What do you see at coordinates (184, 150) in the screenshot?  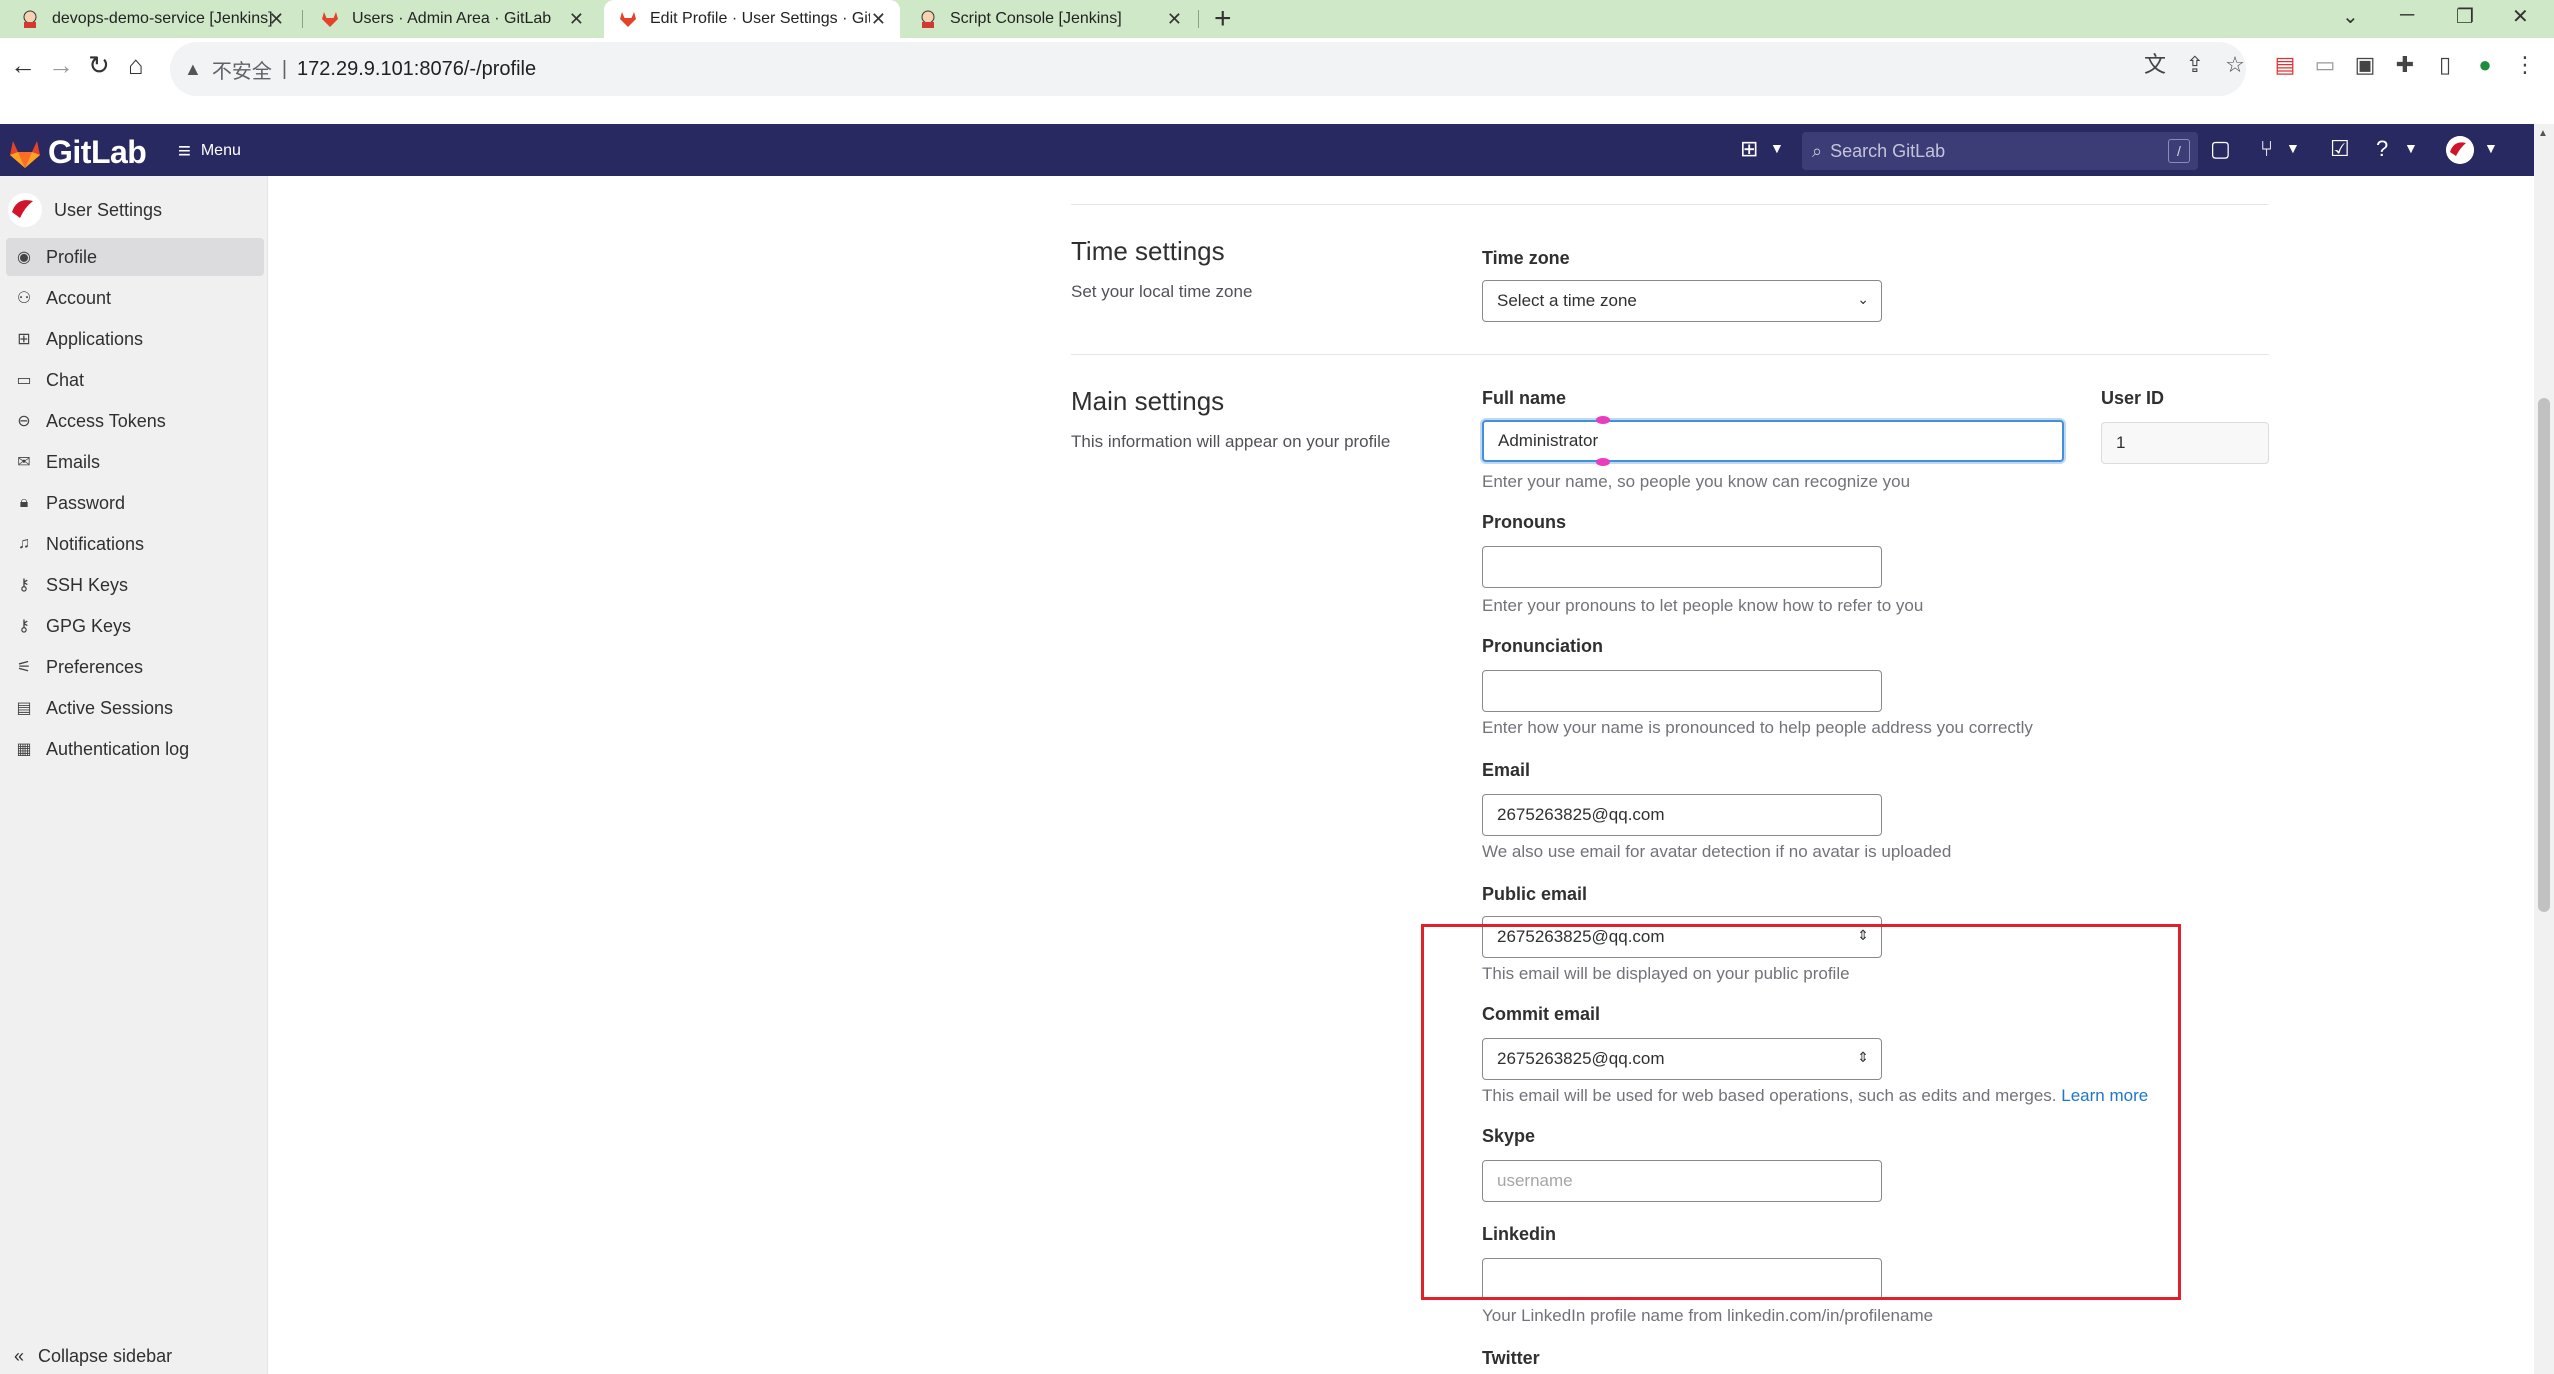 I see `hamburger-icon: ≡` at bounding box center [184, 150].